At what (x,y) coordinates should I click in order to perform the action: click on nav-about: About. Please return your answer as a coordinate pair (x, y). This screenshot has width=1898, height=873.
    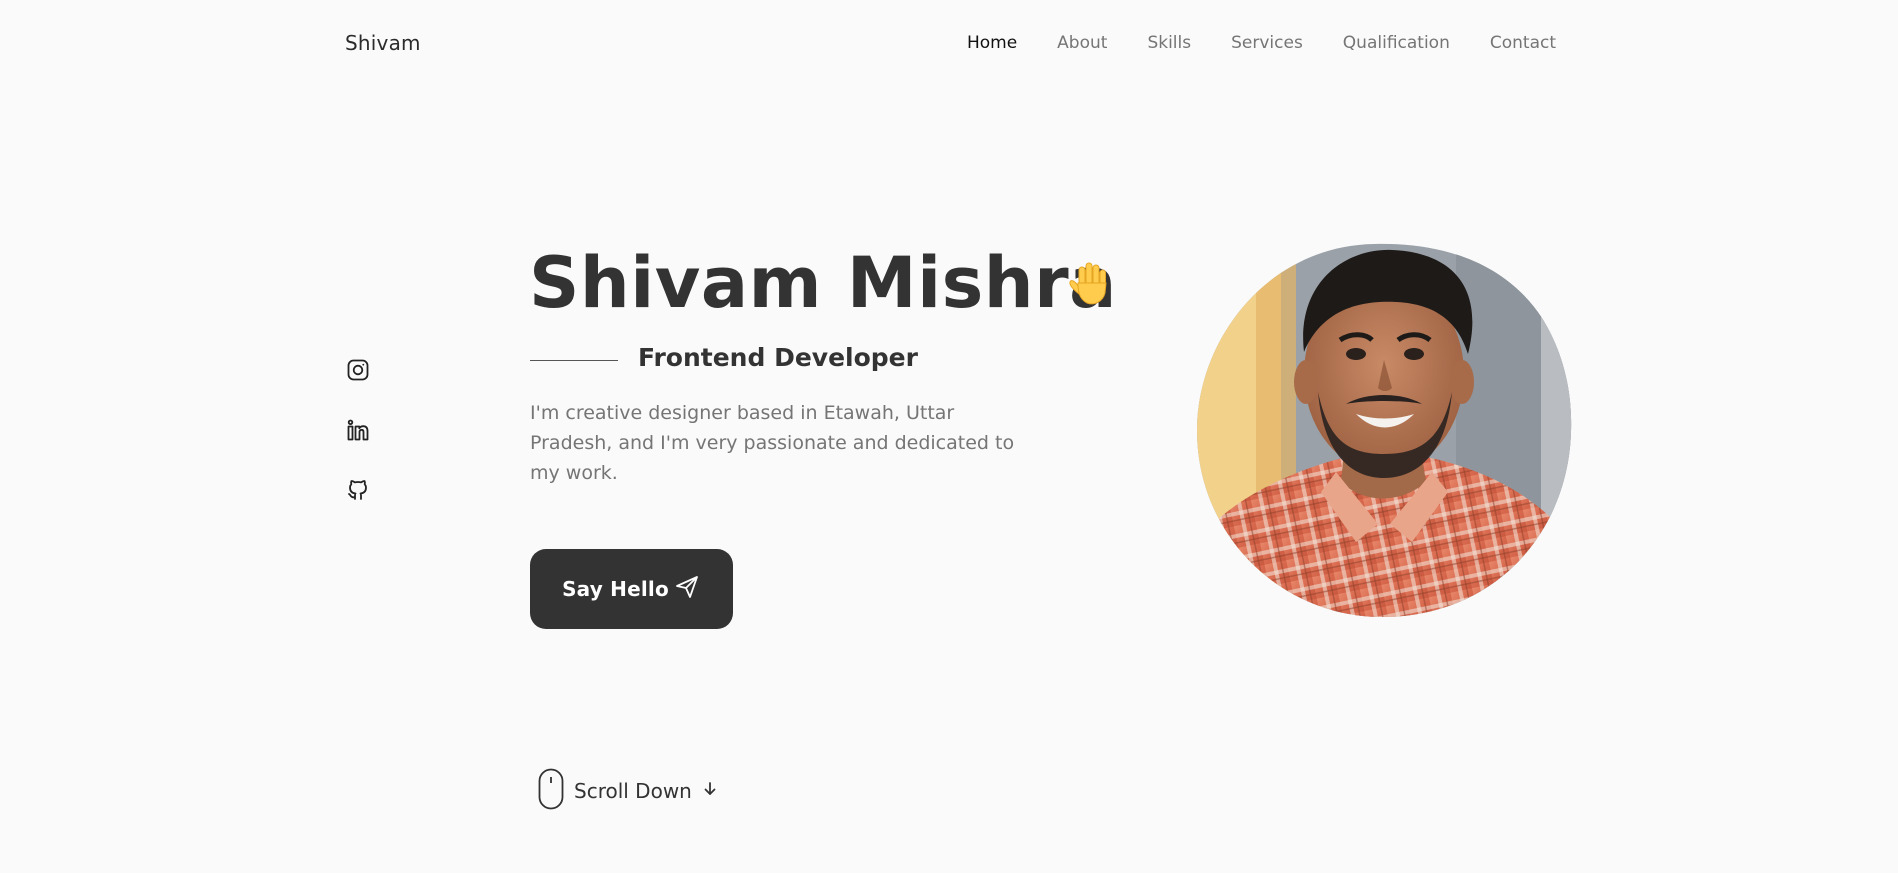
    Looking at the image, I should click on (1082, 43).